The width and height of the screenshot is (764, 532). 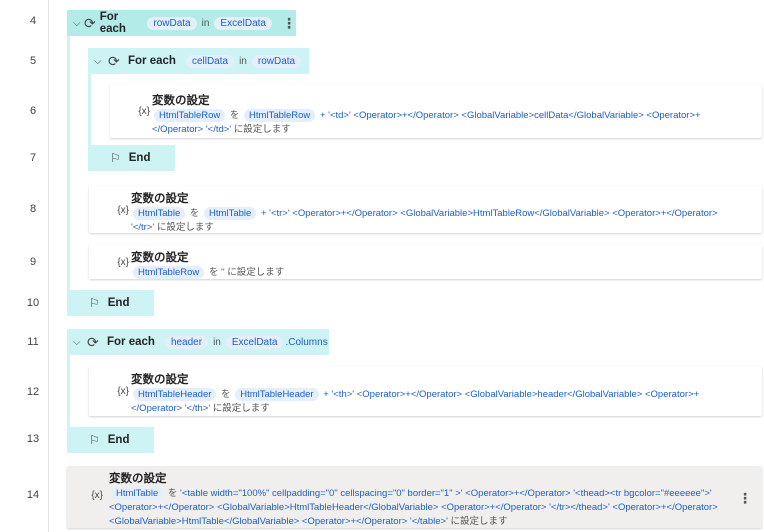 I want to click on line-number: 4, so click(x=33, y=21).